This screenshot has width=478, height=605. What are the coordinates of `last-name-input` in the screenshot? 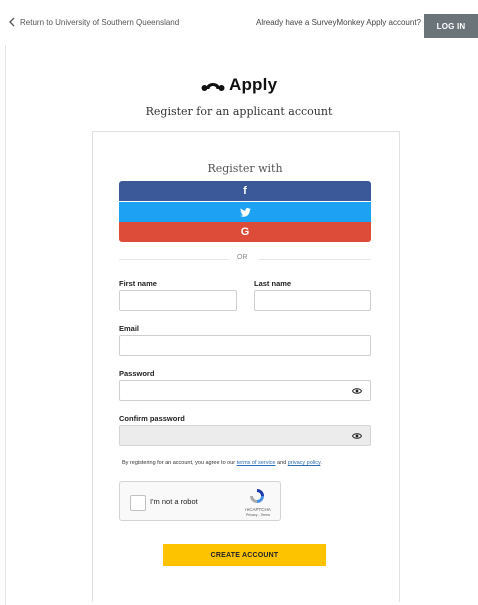 It's located at (312, 300).